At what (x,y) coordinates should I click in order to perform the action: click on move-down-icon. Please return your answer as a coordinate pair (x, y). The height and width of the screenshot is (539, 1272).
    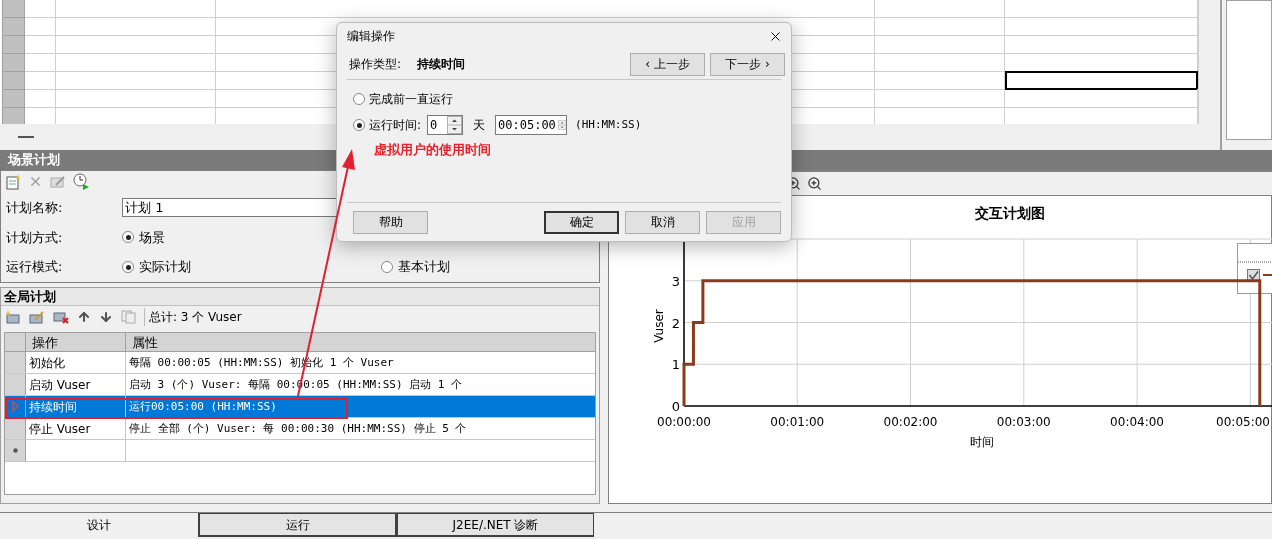
    Looking at the image, I should click on (106, 317).